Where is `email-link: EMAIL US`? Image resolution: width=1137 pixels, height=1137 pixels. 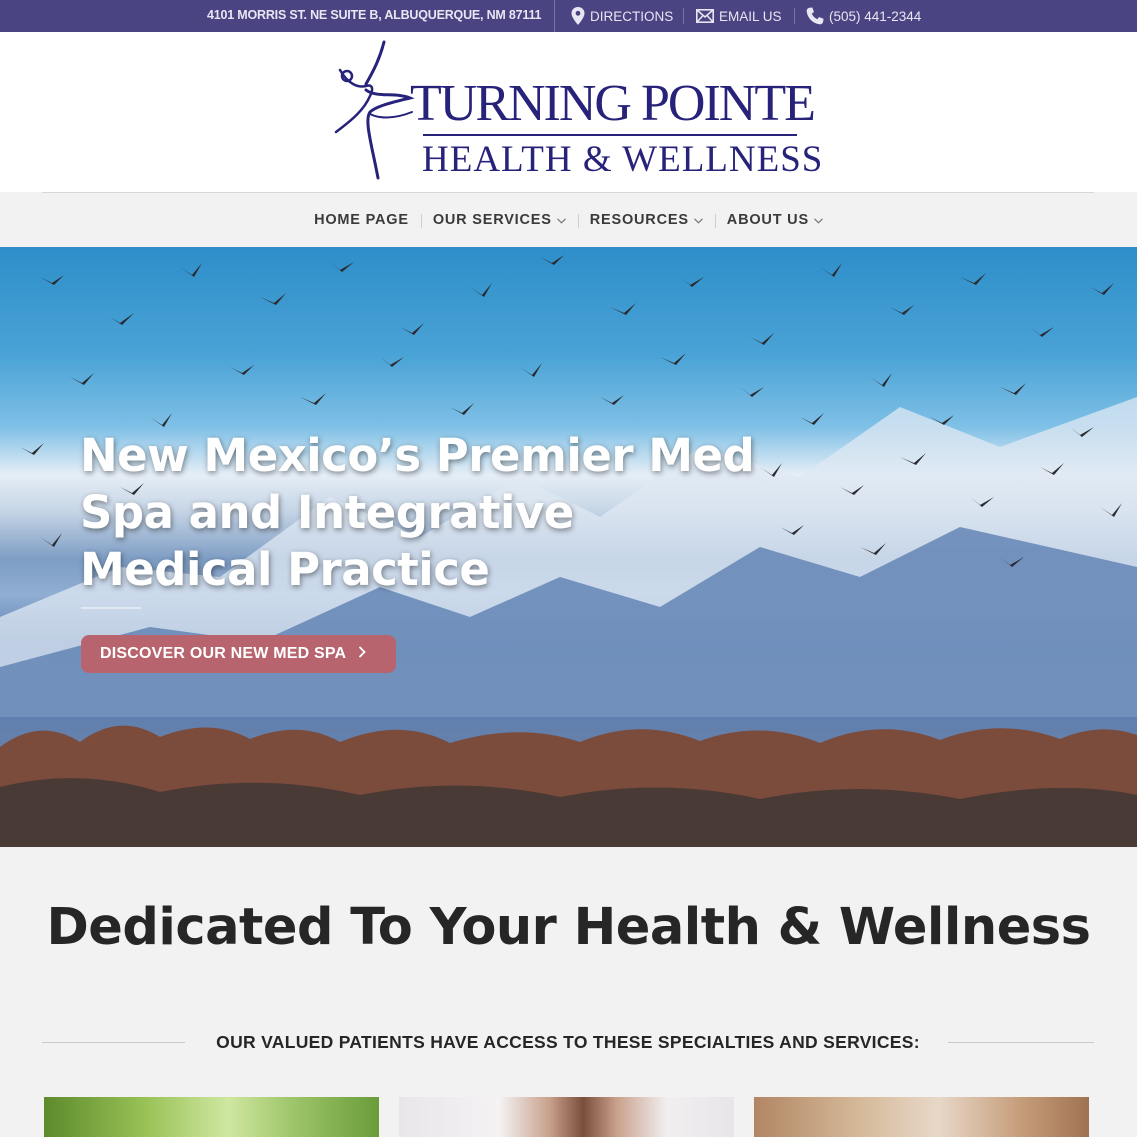
email-link: EMAIL US is located at coordinates (739, 16).